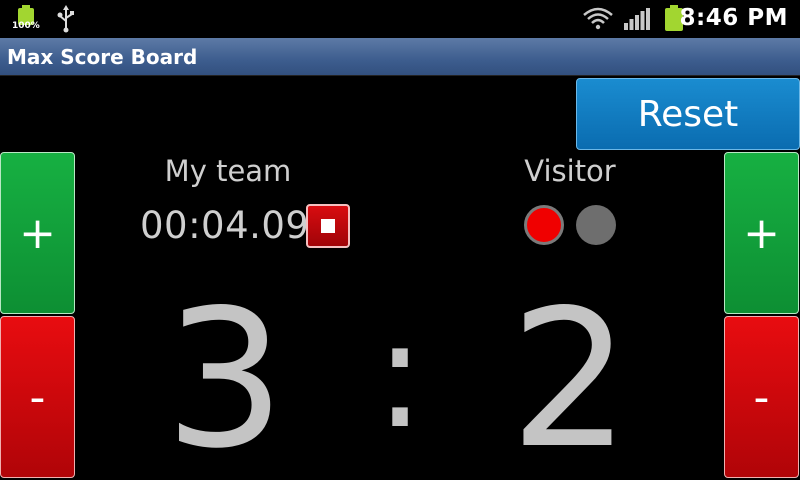  What do you see at coordinates (102, 57) in the screenshot?
I see `app-title: Max Score Board` at bounding box center [102, 57].